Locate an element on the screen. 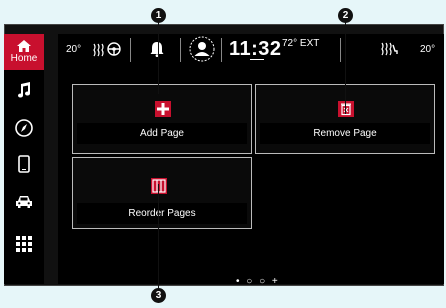 The height and width of the screenshot is (308, 446). phone-icon is located at coordinates (24, 164).